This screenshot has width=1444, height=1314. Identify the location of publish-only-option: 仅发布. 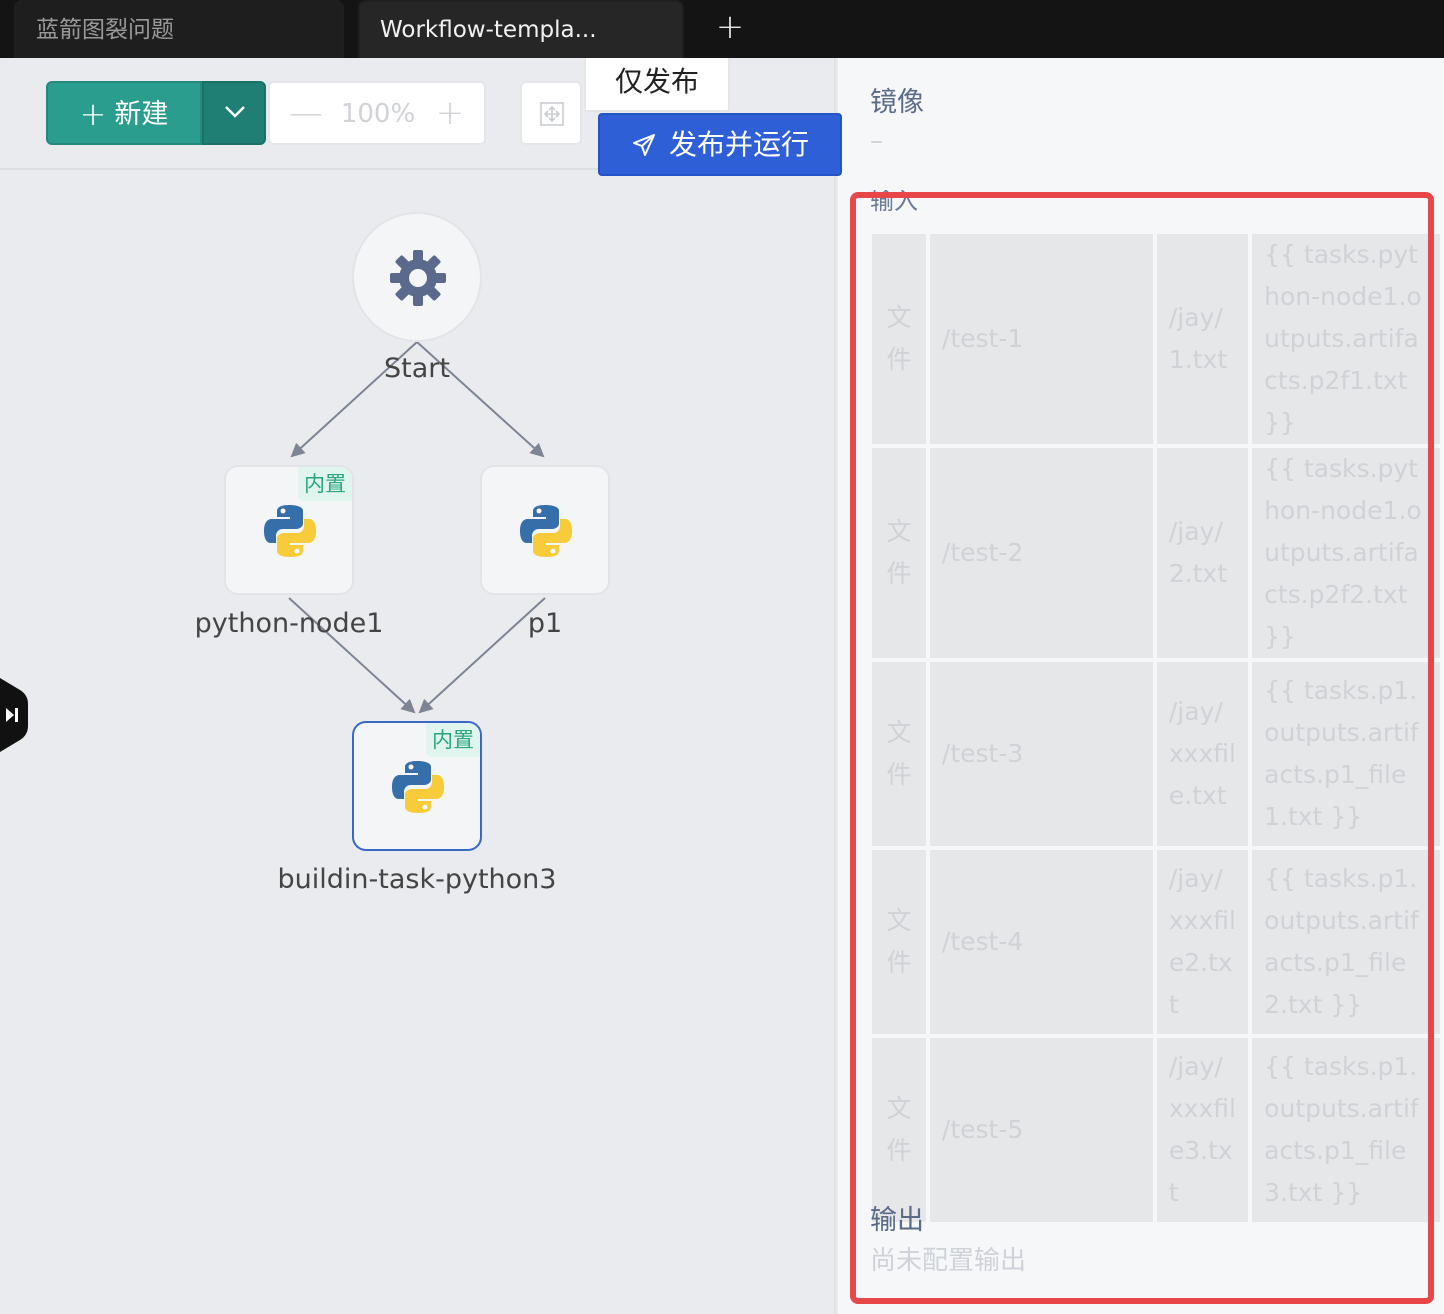
(657, 85).